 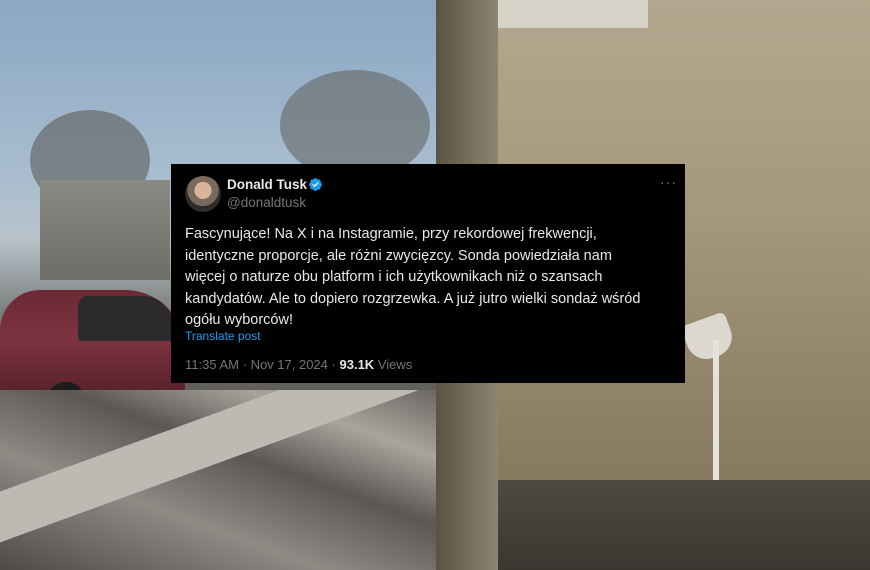 I want to click on tweet-date: Nov 17, 2024, so click(x=289, y=364).